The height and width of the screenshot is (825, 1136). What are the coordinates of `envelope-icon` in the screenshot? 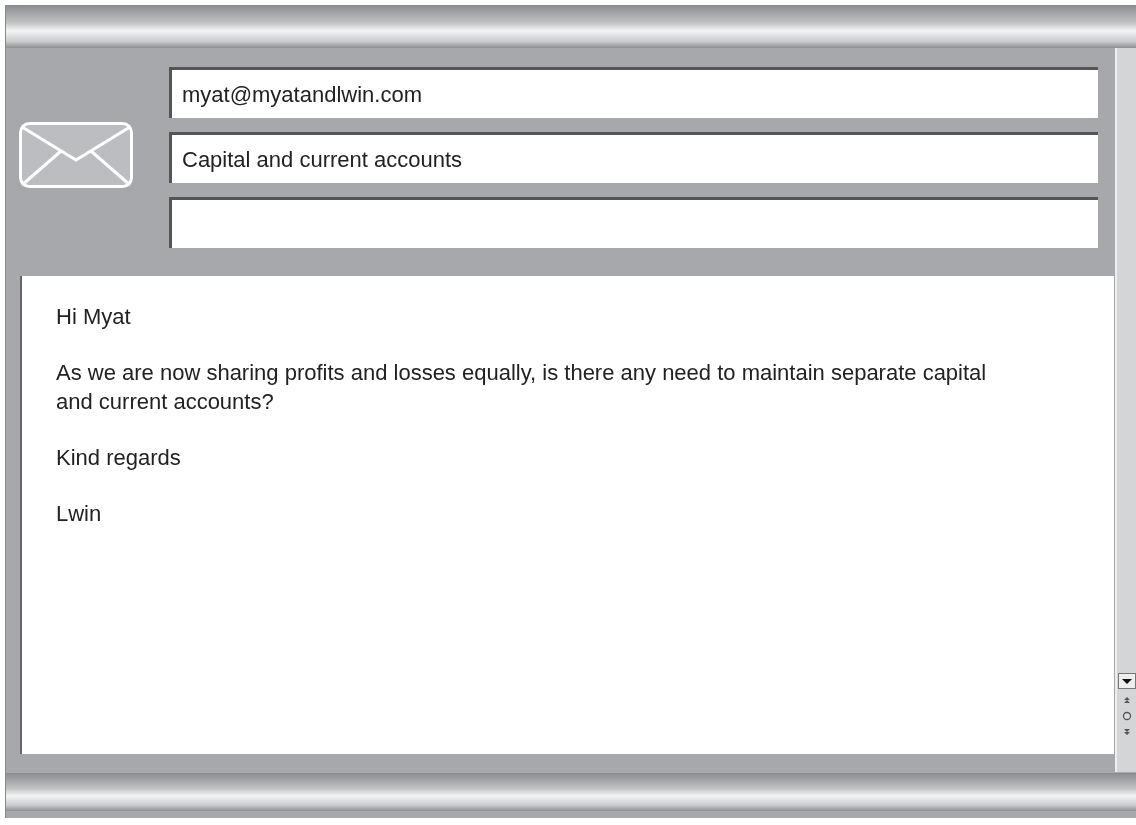 It's located at (76, 155).